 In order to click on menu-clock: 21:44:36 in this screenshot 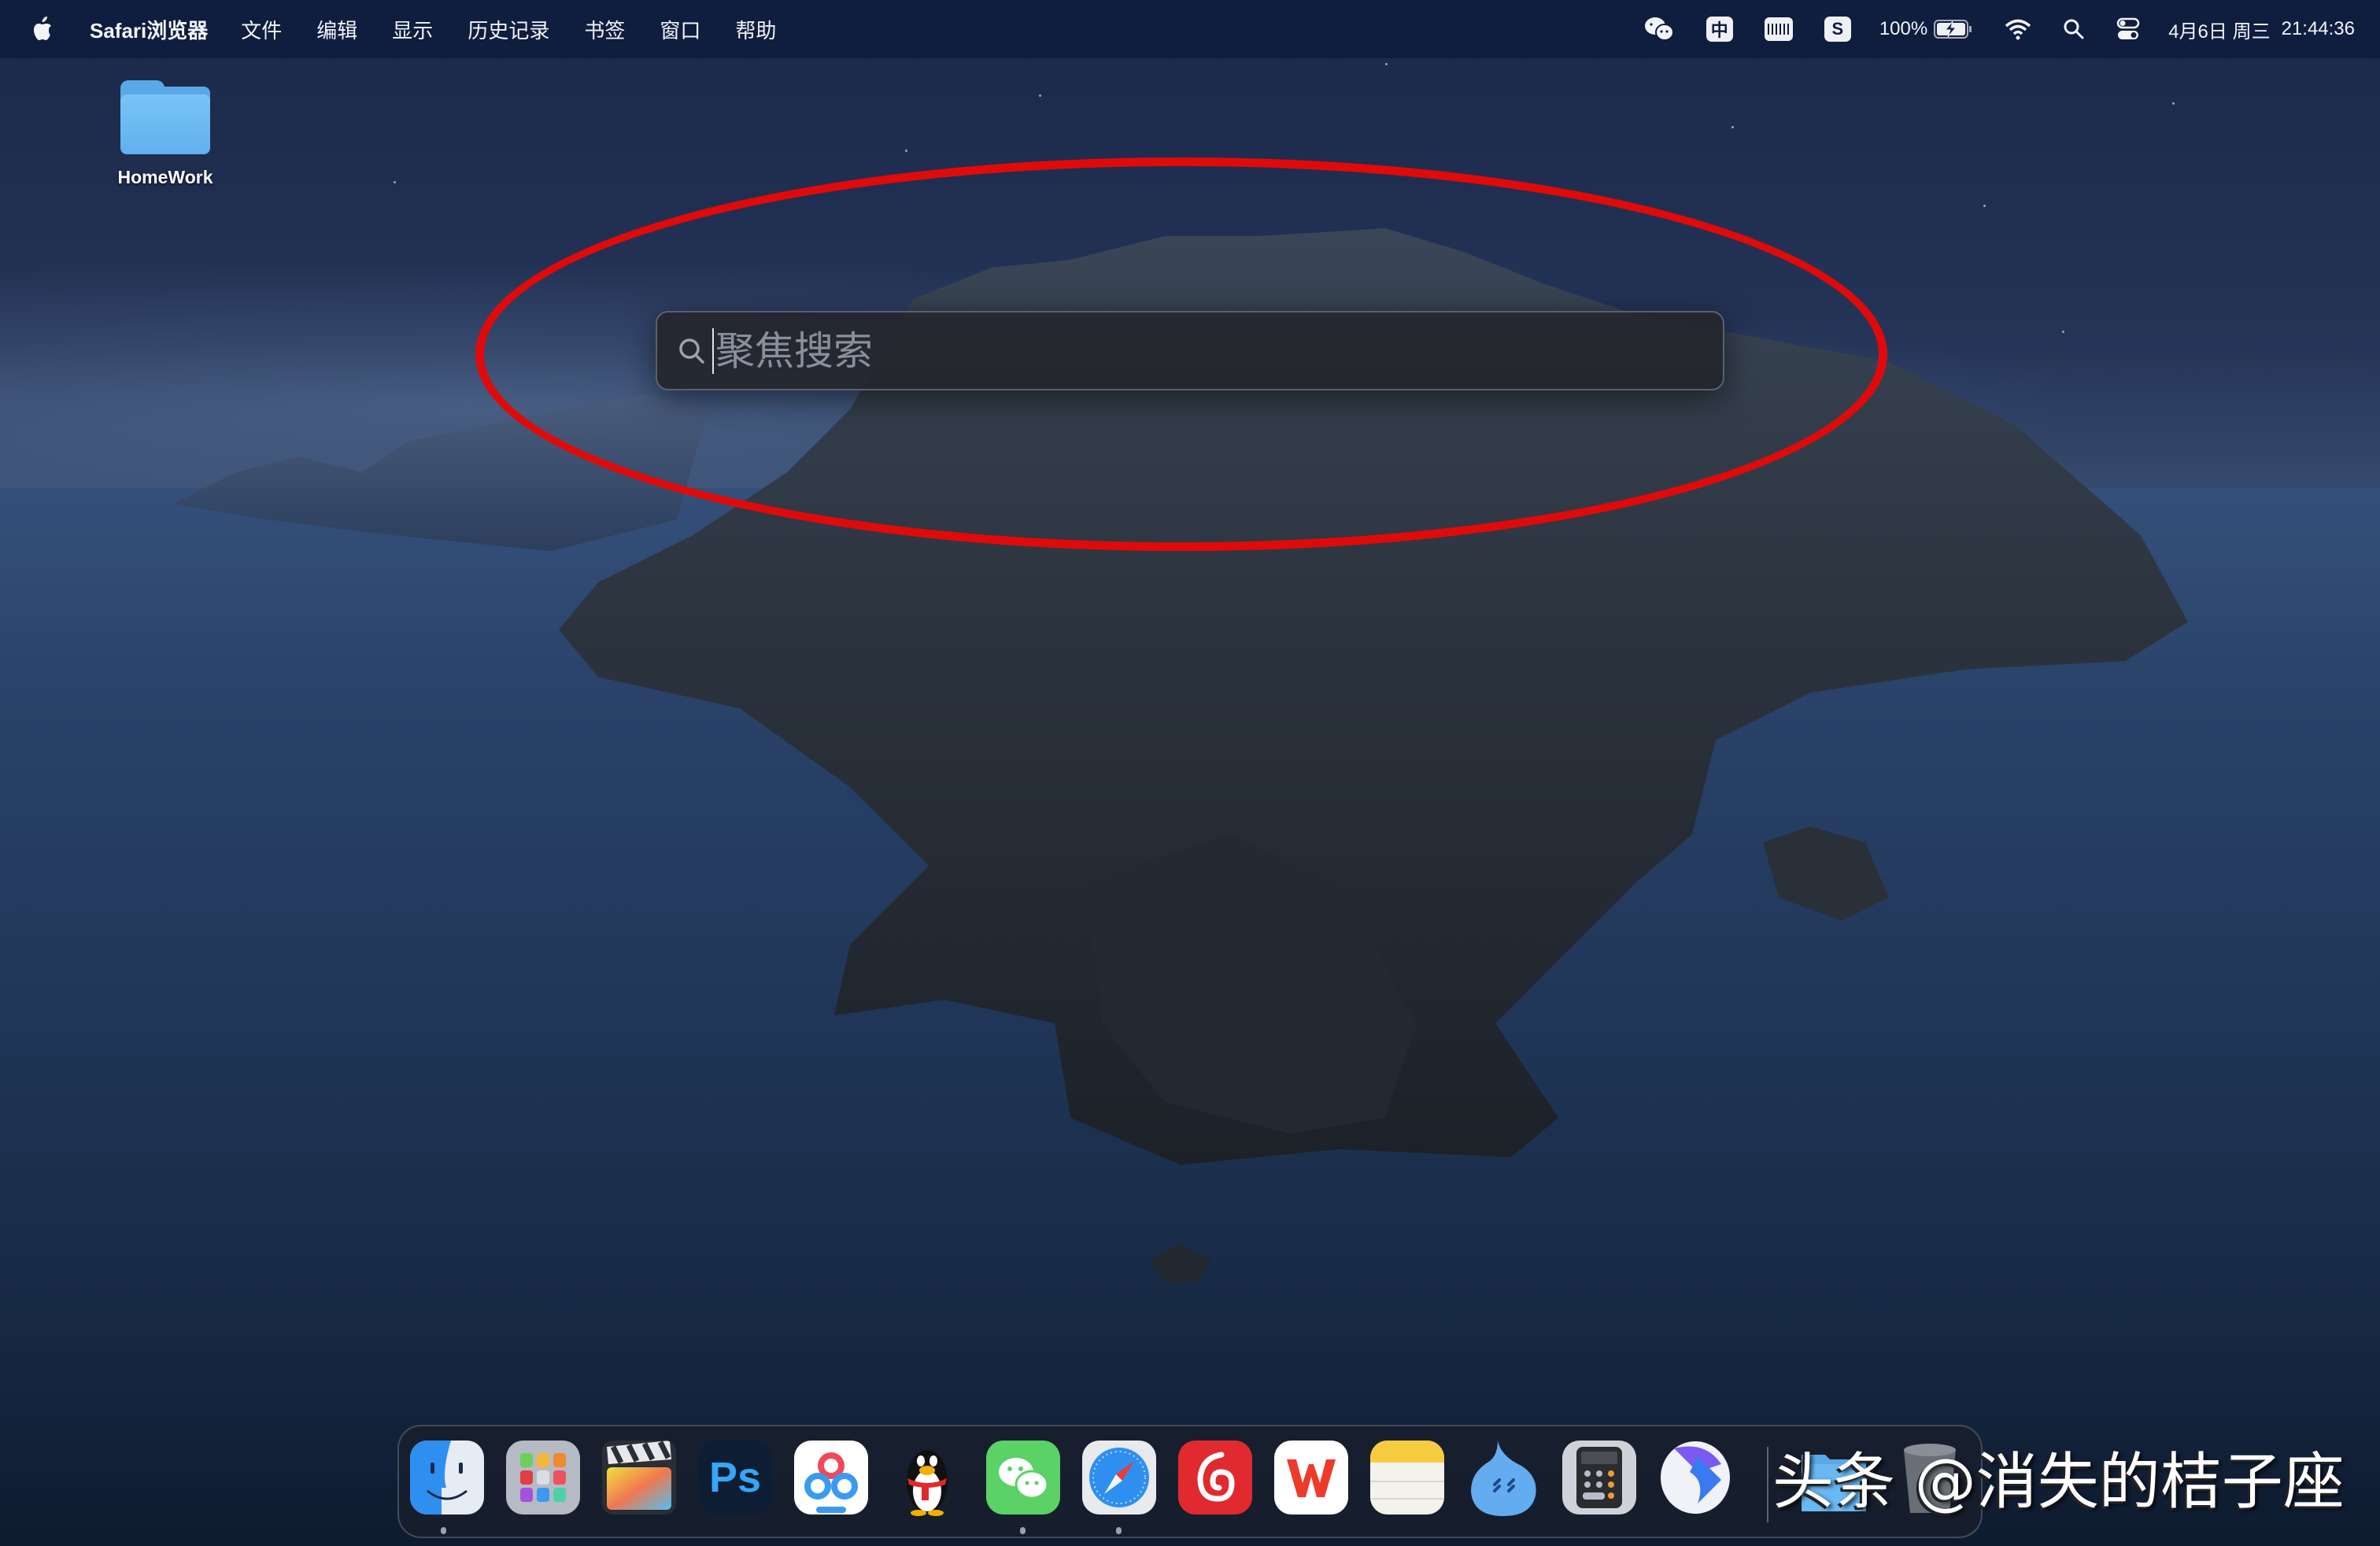, I will do `click(2318, 29)`.